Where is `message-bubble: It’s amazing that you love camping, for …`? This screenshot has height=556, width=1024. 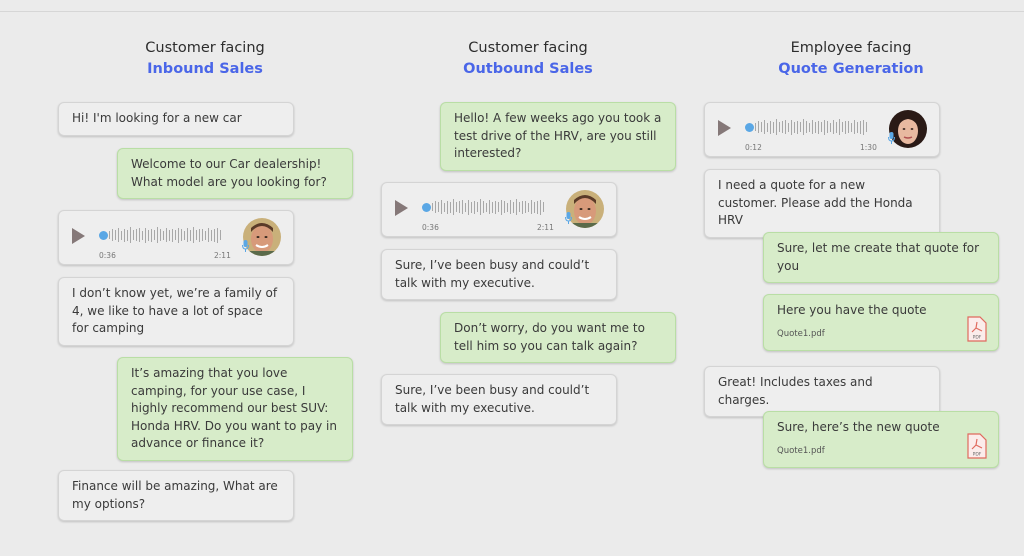 message-bubble: It’s amazing that you love camping, for … is located at coordinates (235, 409).